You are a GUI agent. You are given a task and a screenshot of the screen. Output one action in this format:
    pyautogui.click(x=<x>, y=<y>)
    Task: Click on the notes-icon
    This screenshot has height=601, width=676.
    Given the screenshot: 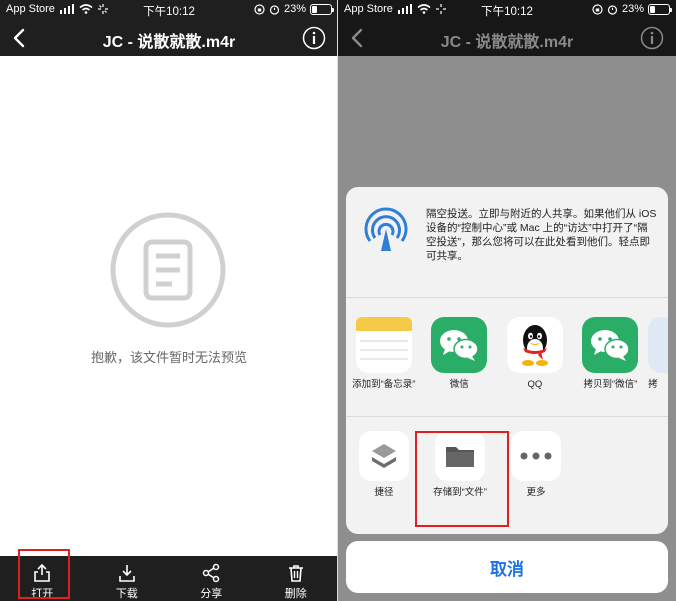 What is the action you would take?
    pyautogui.click(x=383, y=345)
    